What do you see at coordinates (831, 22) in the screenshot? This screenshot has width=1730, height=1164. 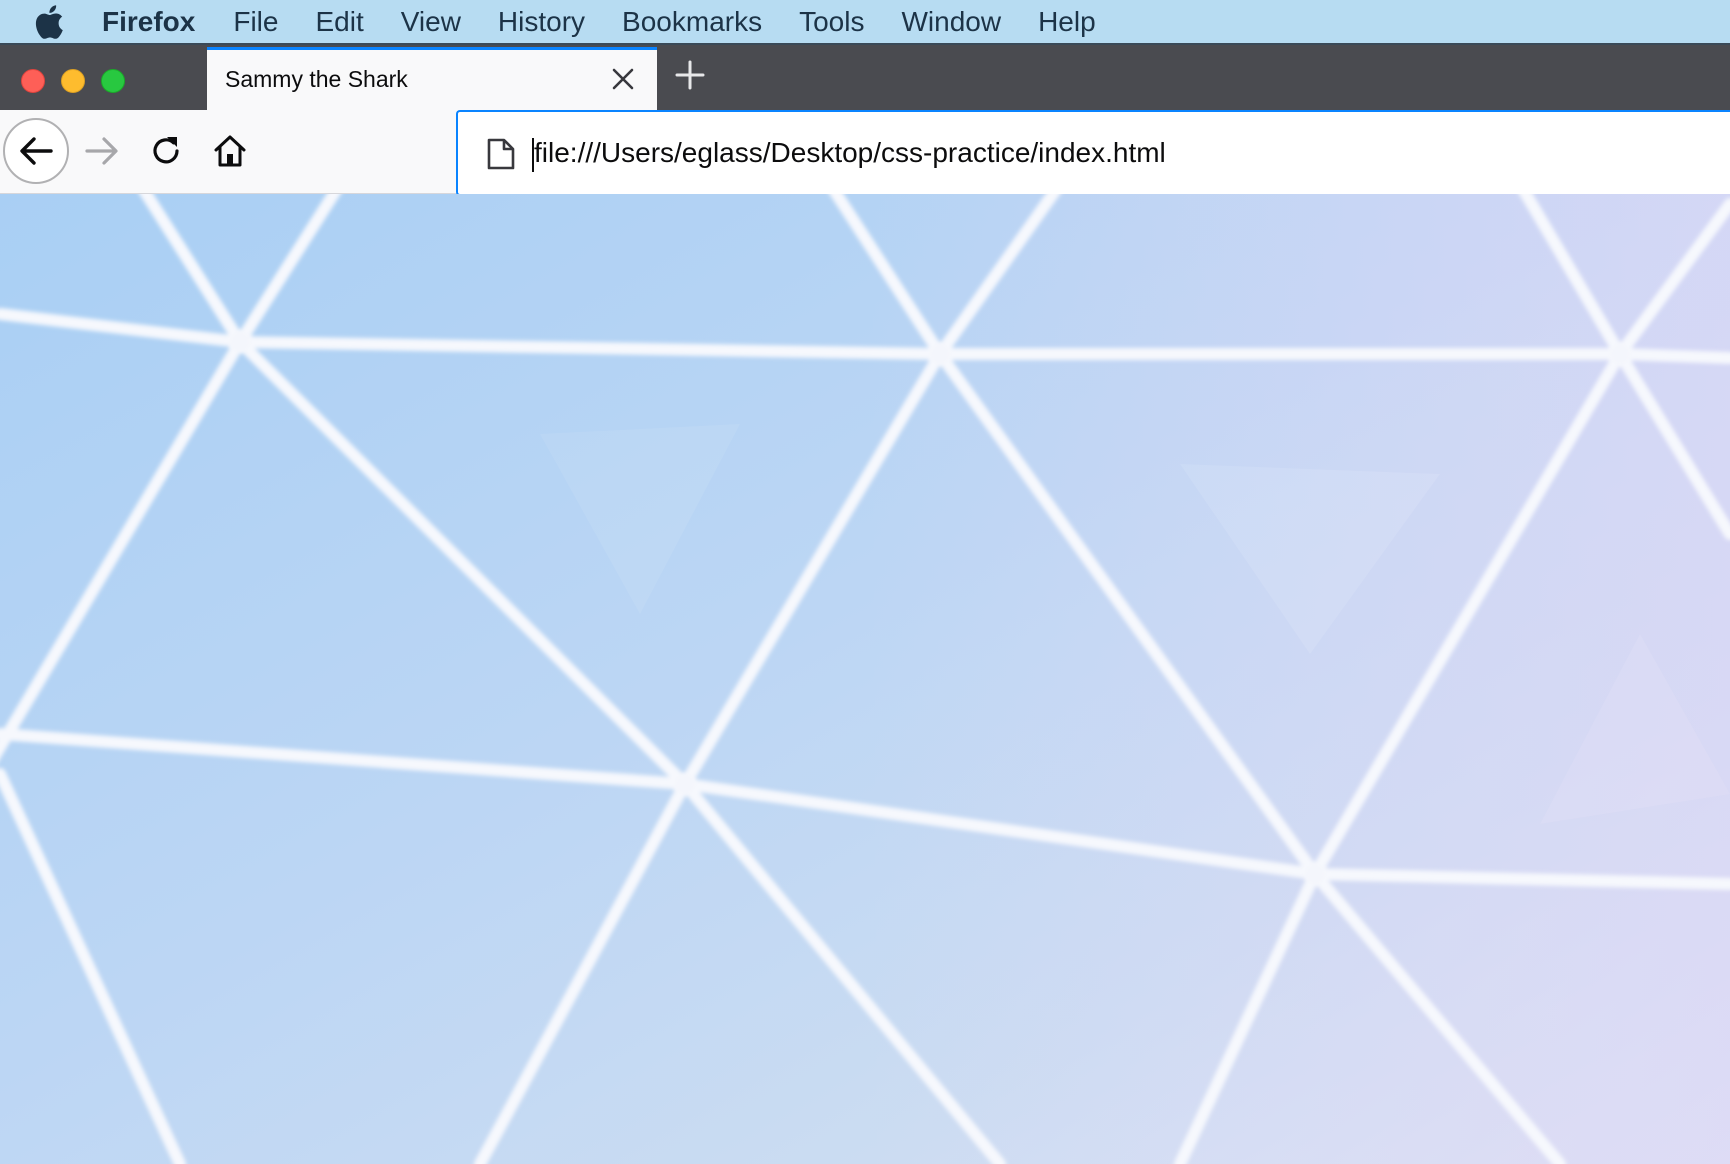 I see `menu-tools: Tools` at bounding box center [831, 22].